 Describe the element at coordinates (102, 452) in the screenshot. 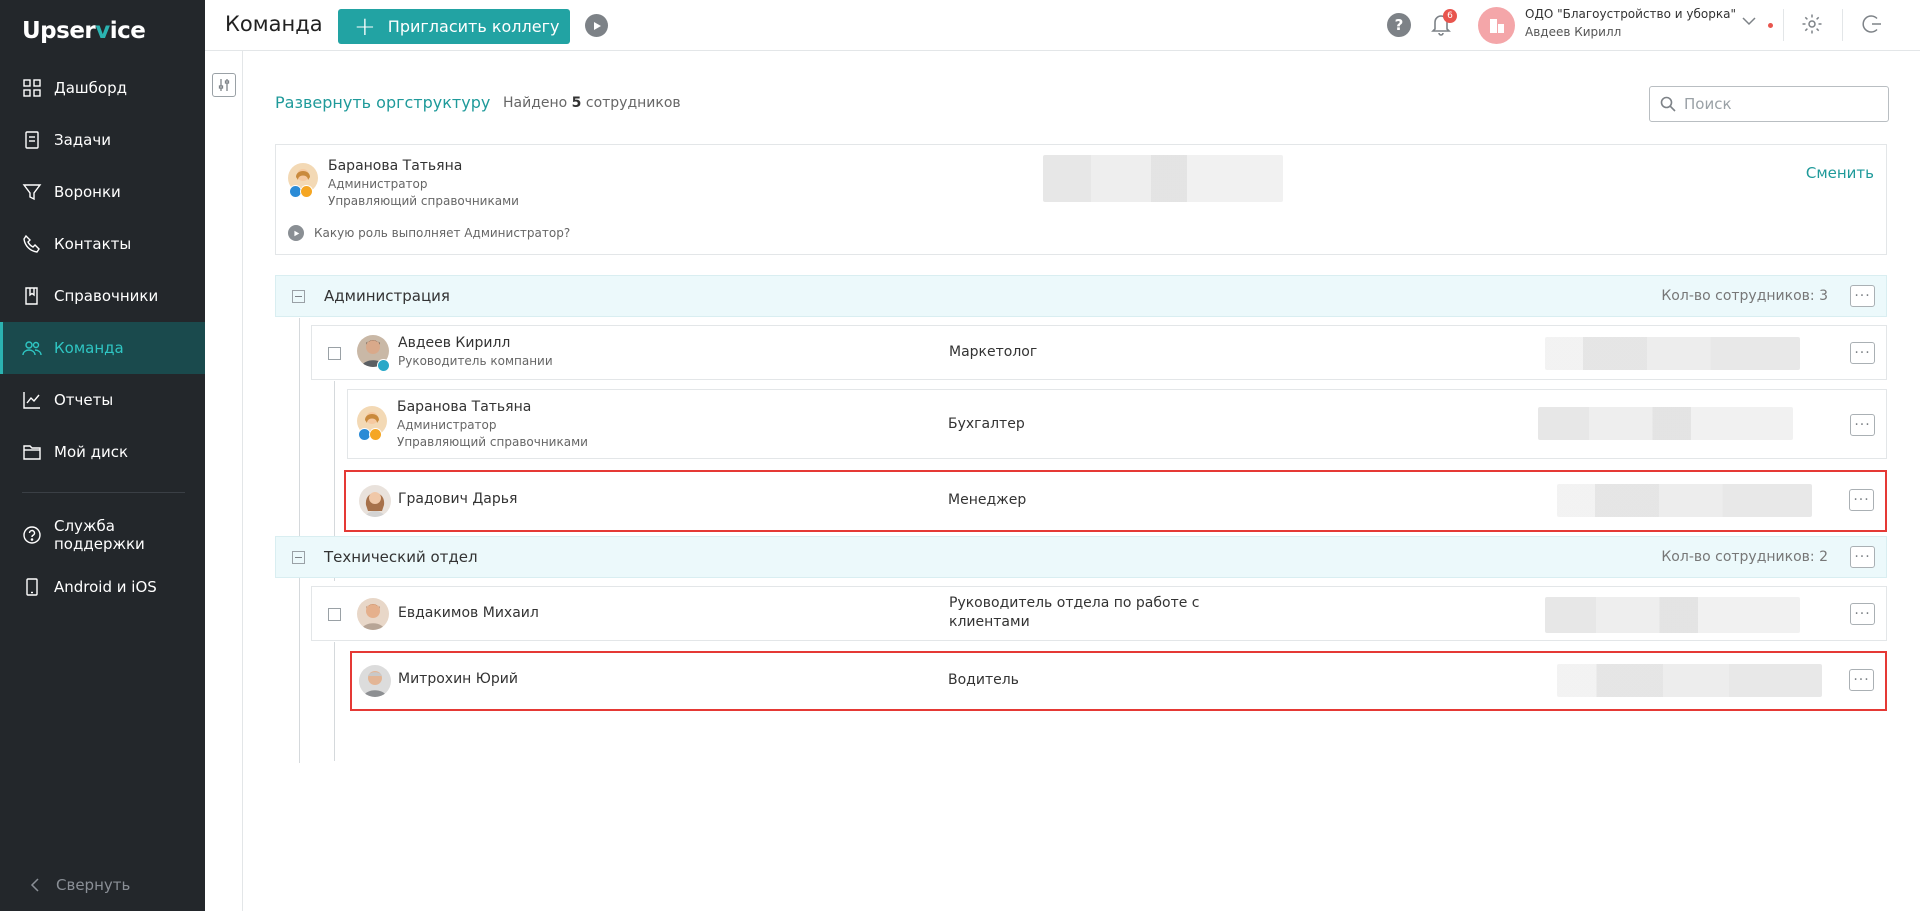

I see `sidebar-item-my-disk: Мой диск` at that location.